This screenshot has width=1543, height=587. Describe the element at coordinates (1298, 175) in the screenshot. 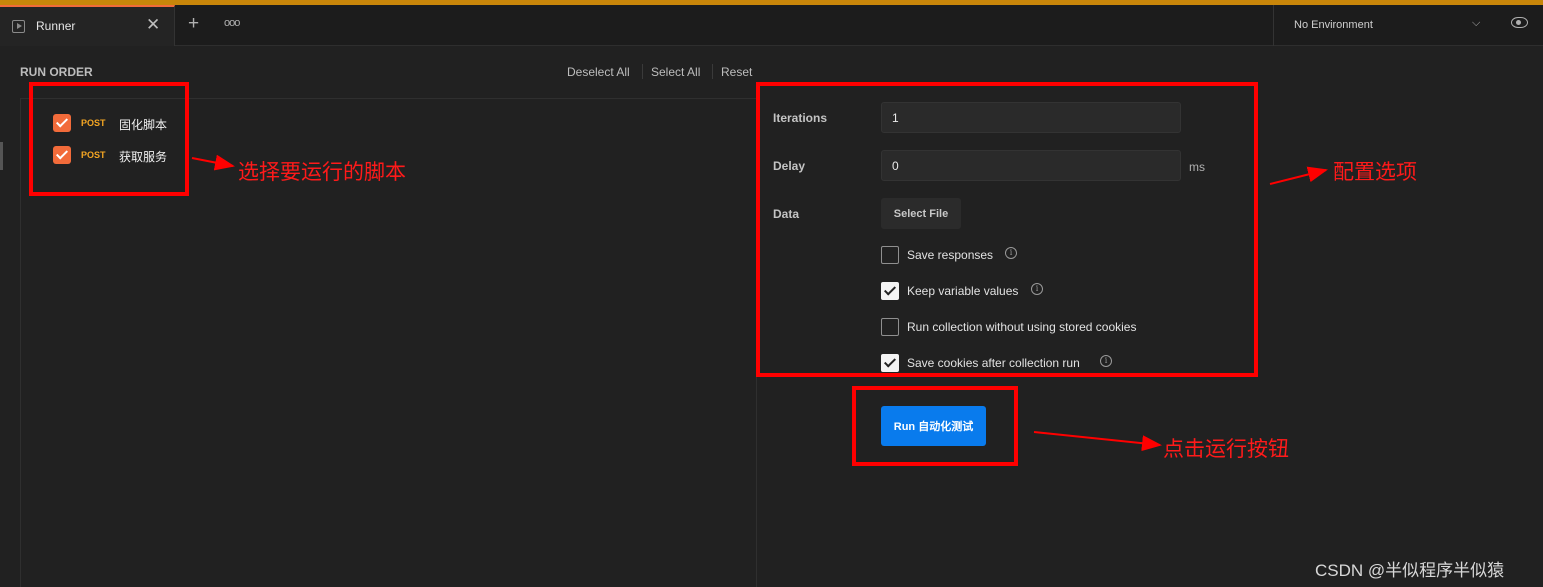

I see `arrow-options` at that location.